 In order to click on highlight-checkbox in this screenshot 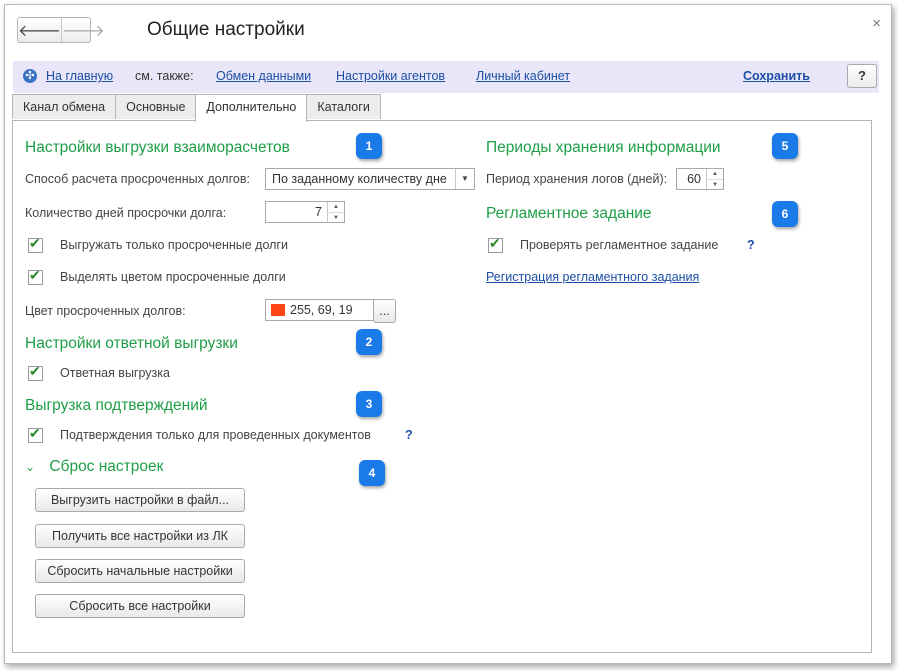, I will do `click(35, 276)`.